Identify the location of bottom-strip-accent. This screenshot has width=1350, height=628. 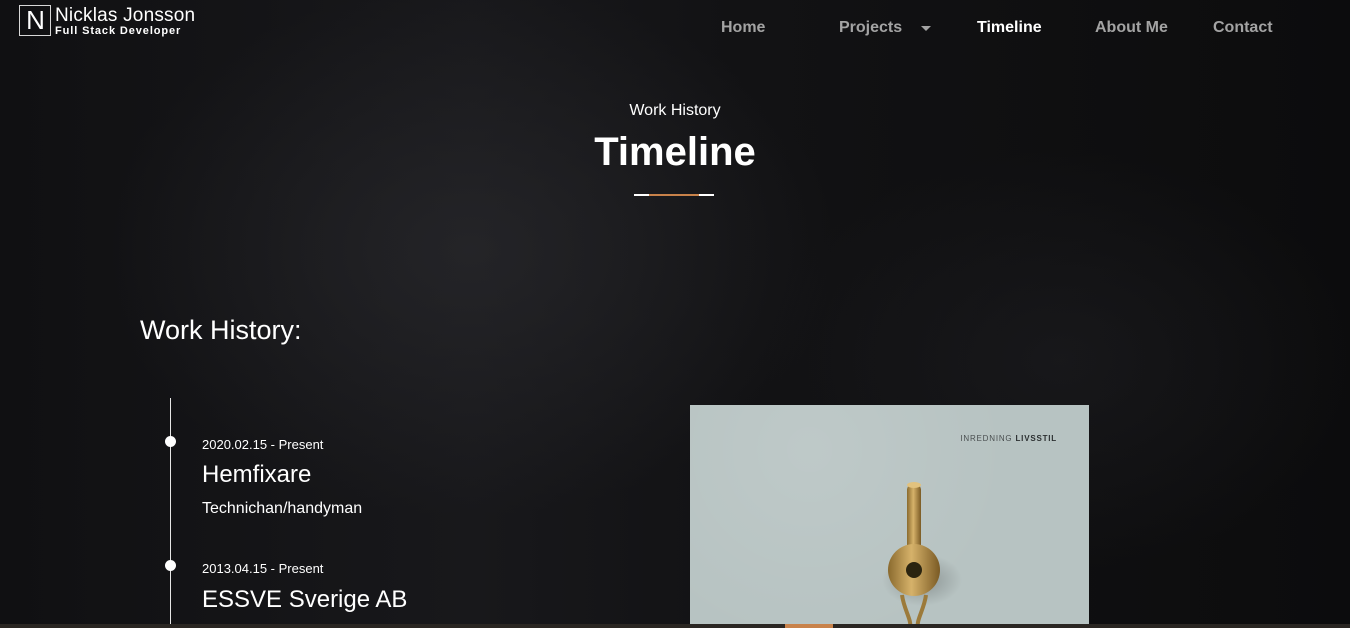
(809, 626).